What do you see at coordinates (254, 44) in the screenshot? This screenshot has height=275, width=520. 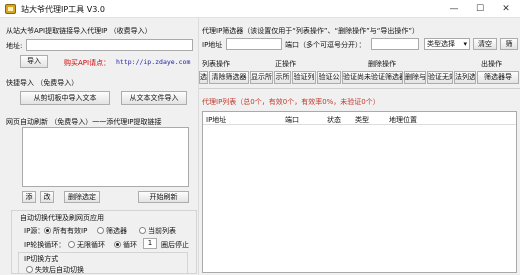 I see `filter-ip-input` at bounding box center [254, 44].